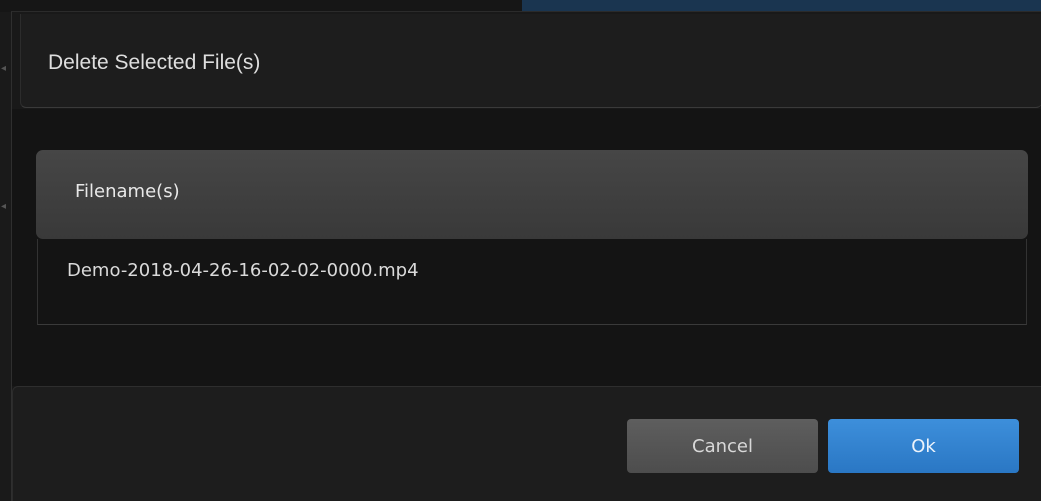 This screenshot has width=1041, height=501. I want to click on ok-button: Ok, so click(923, 446).